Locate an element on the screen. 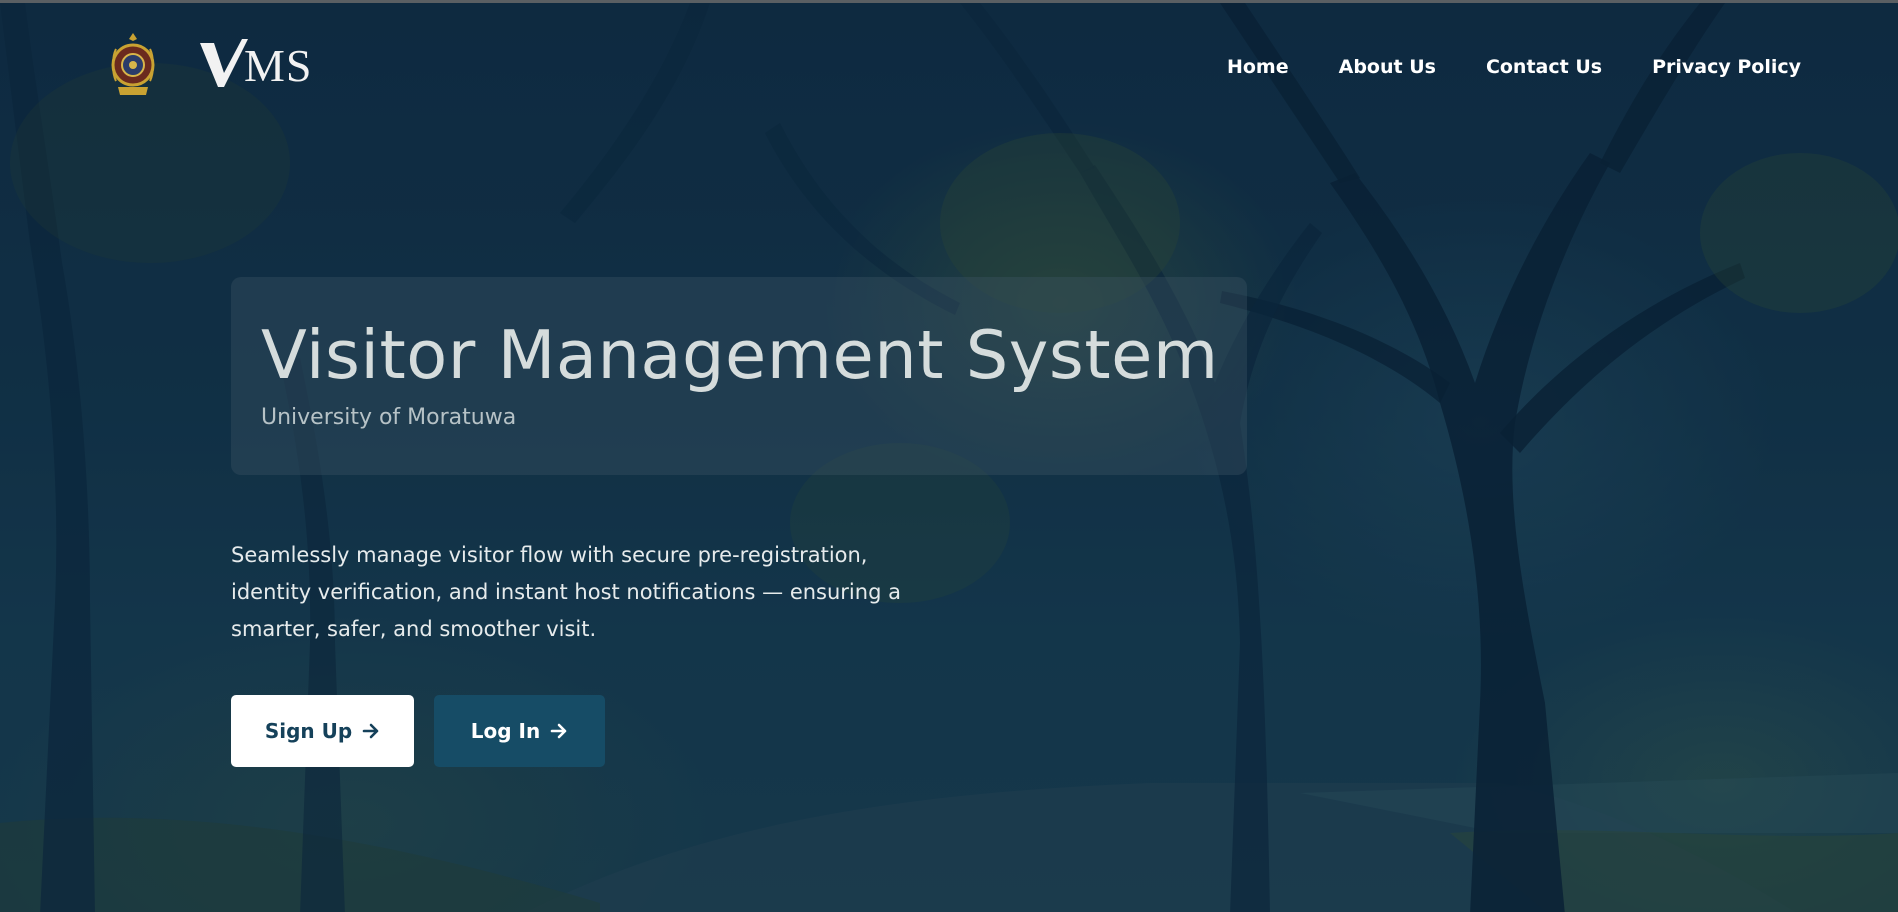 This screenshot has height=912, width=1898. nav-contact-us: Contact Us is located at coordinates (1544, 67).